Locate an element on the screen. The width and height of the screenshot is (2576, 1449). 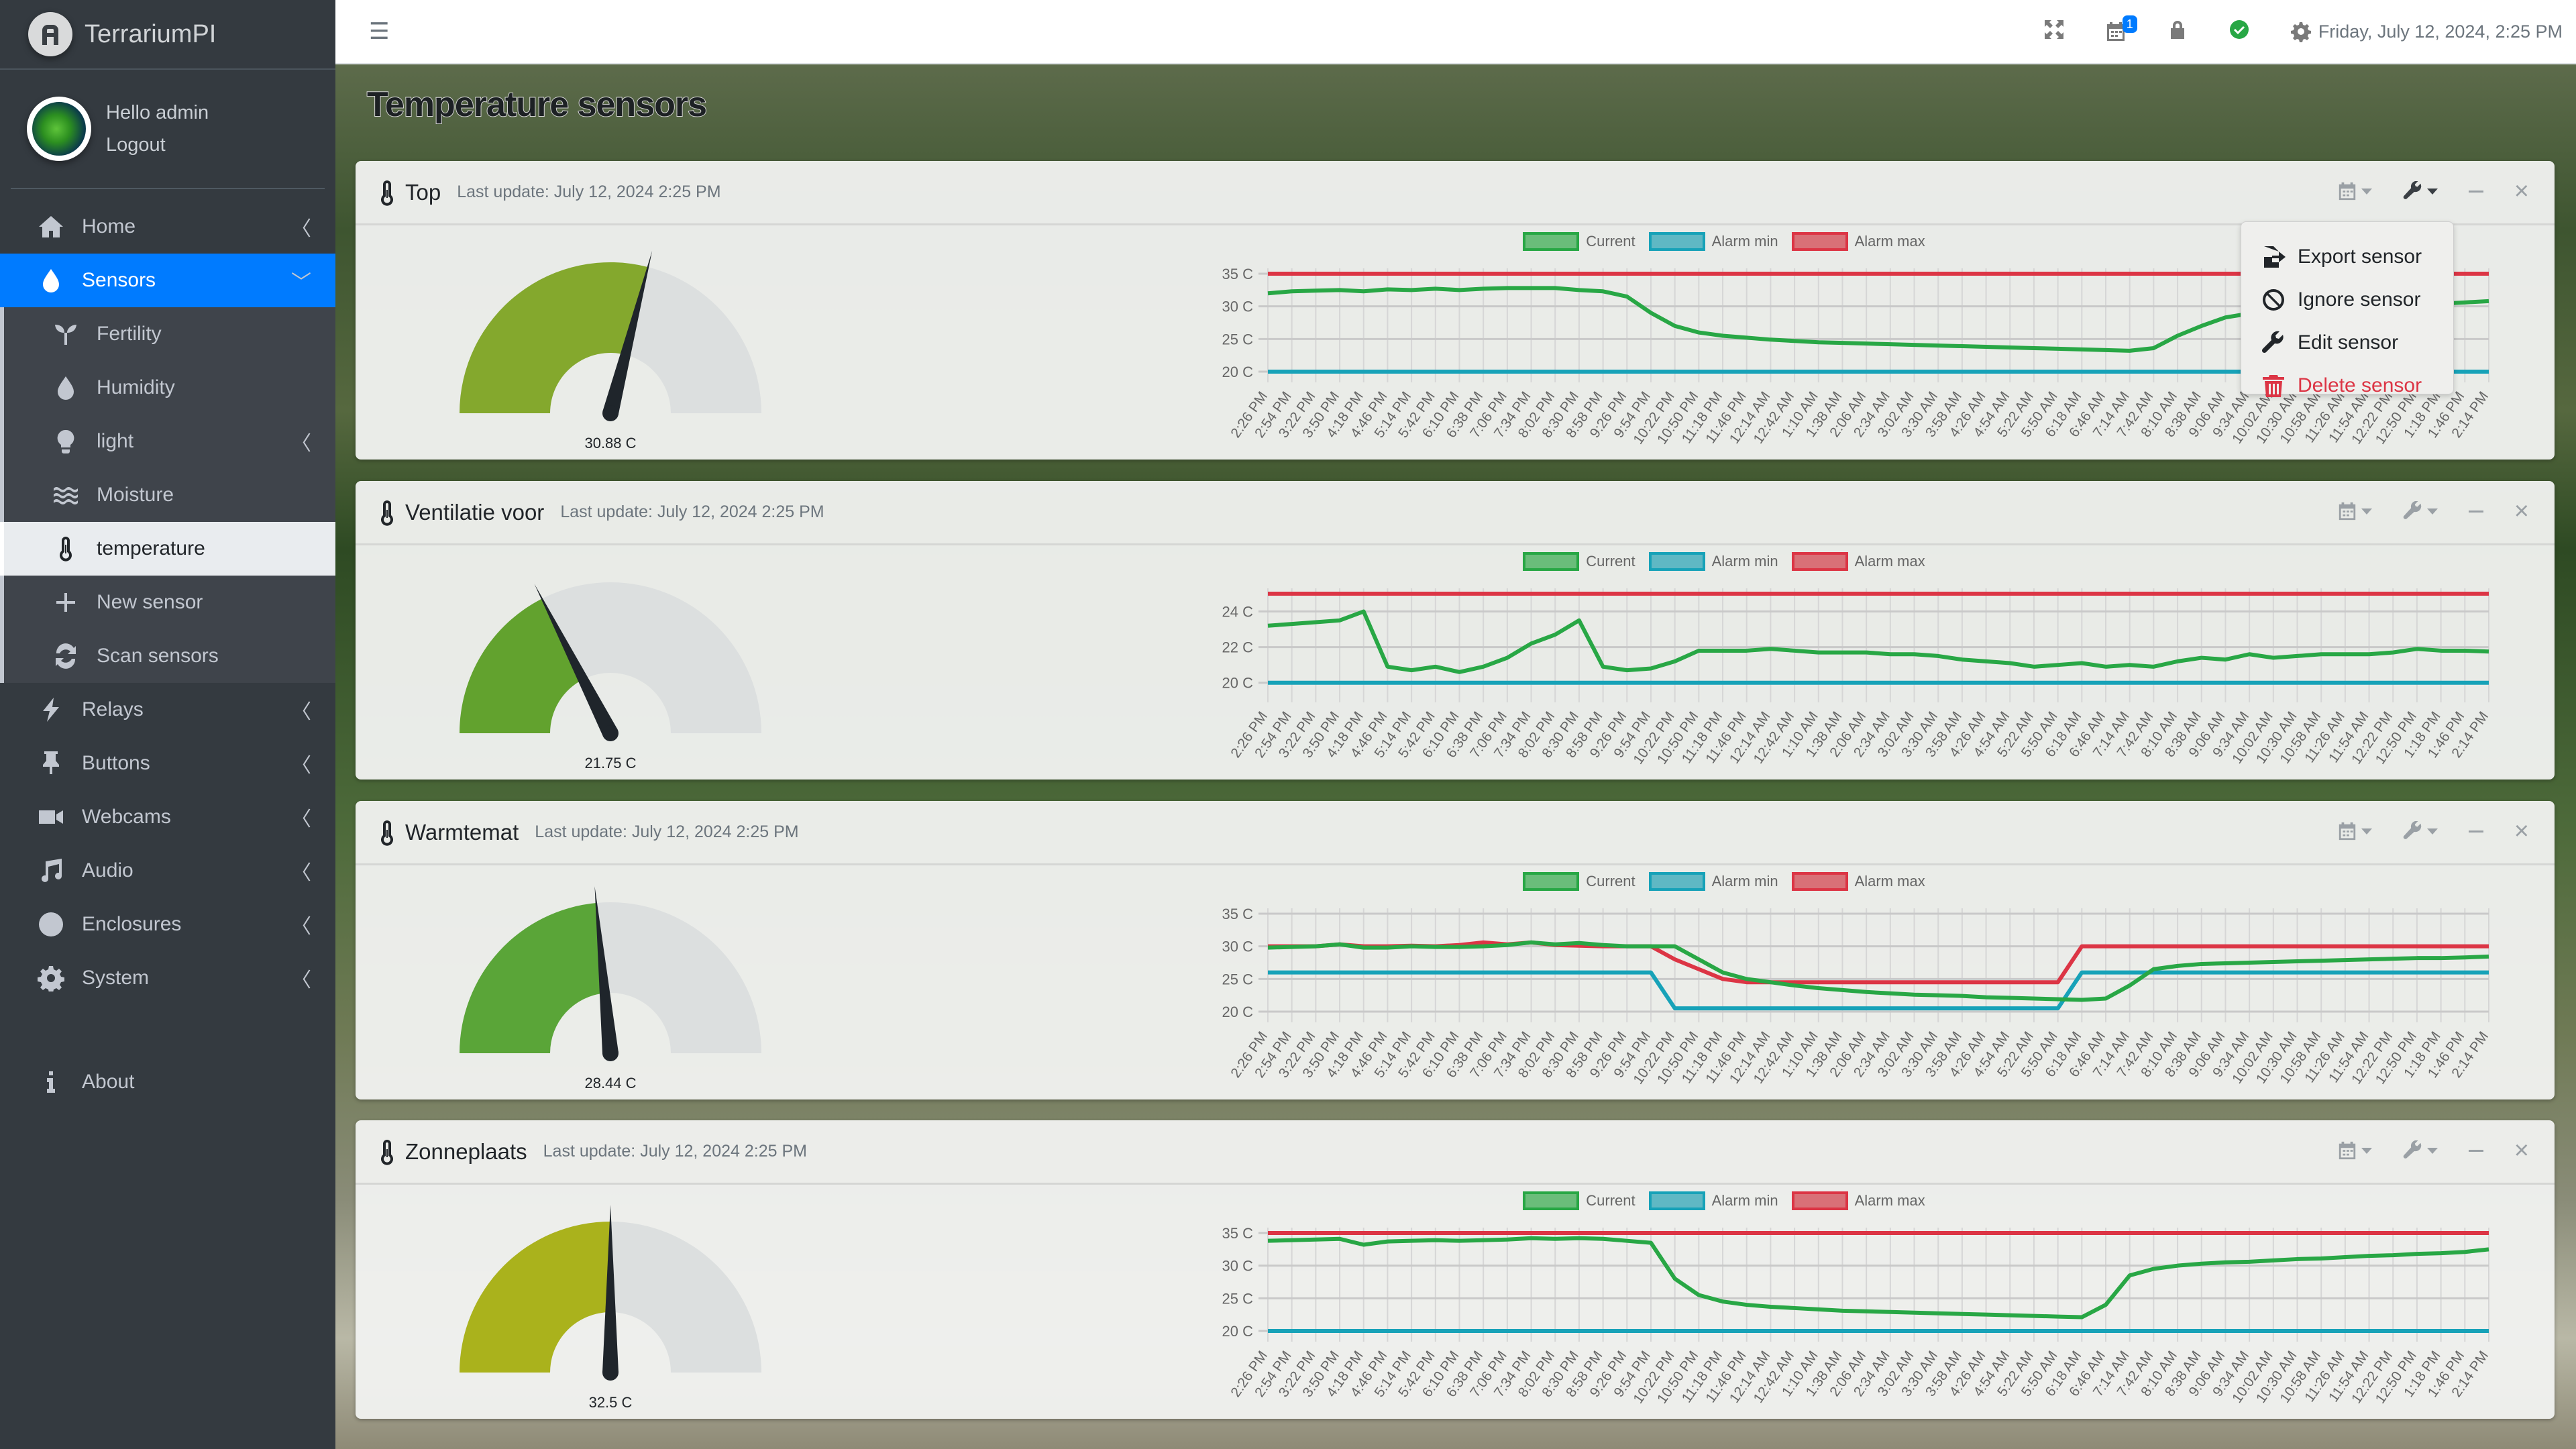
sidebar-item-humidity: Humidity is located at coordinates (167, 388).